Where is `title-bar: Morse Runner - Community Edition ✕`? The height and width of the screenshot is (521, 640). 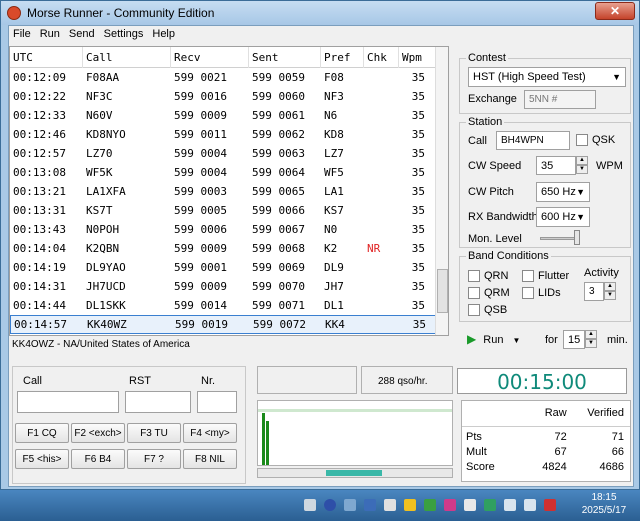
title-bar: Morse Runner - Community Edition ✕ is located at coordinates (320, 13).